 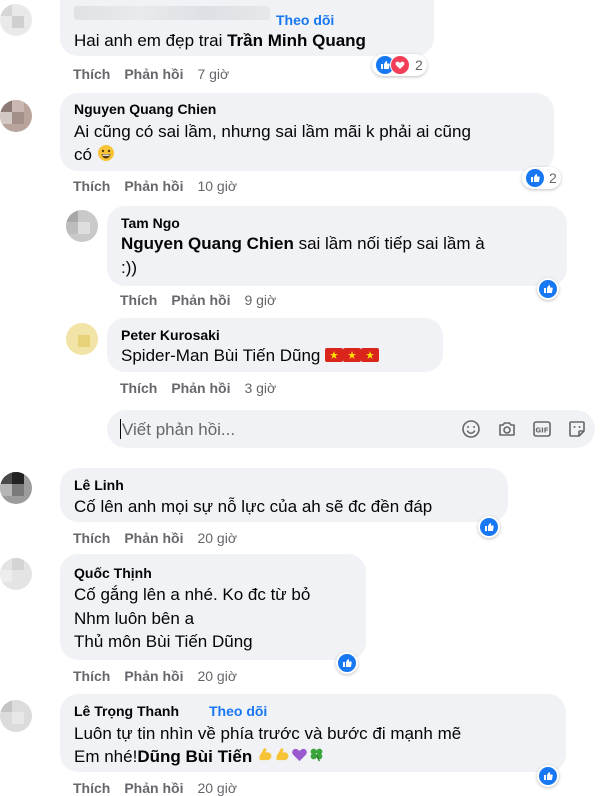 What do you see at coordinates (577, 429) in the screenshot?
I see `sticker-icon` at bounding box center [577, 429].